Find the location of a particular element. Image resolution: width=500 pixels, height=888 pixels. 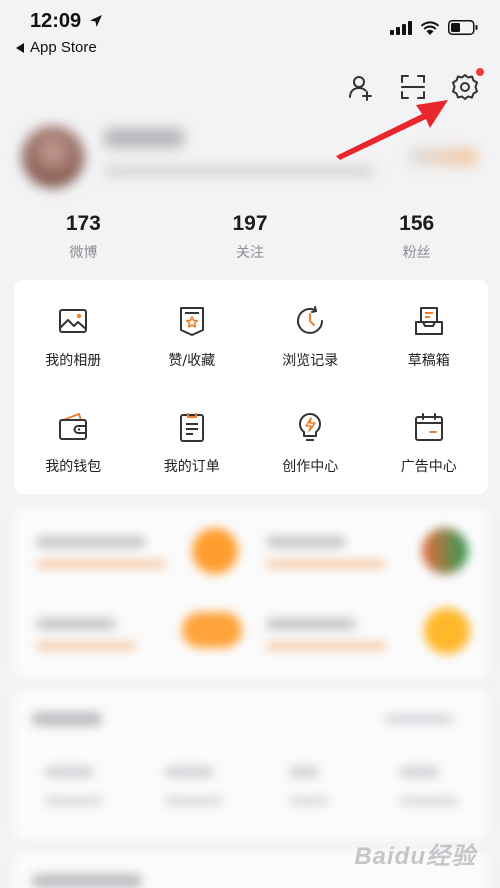

stat-label: 关注 is located at coordinates (250, 253).